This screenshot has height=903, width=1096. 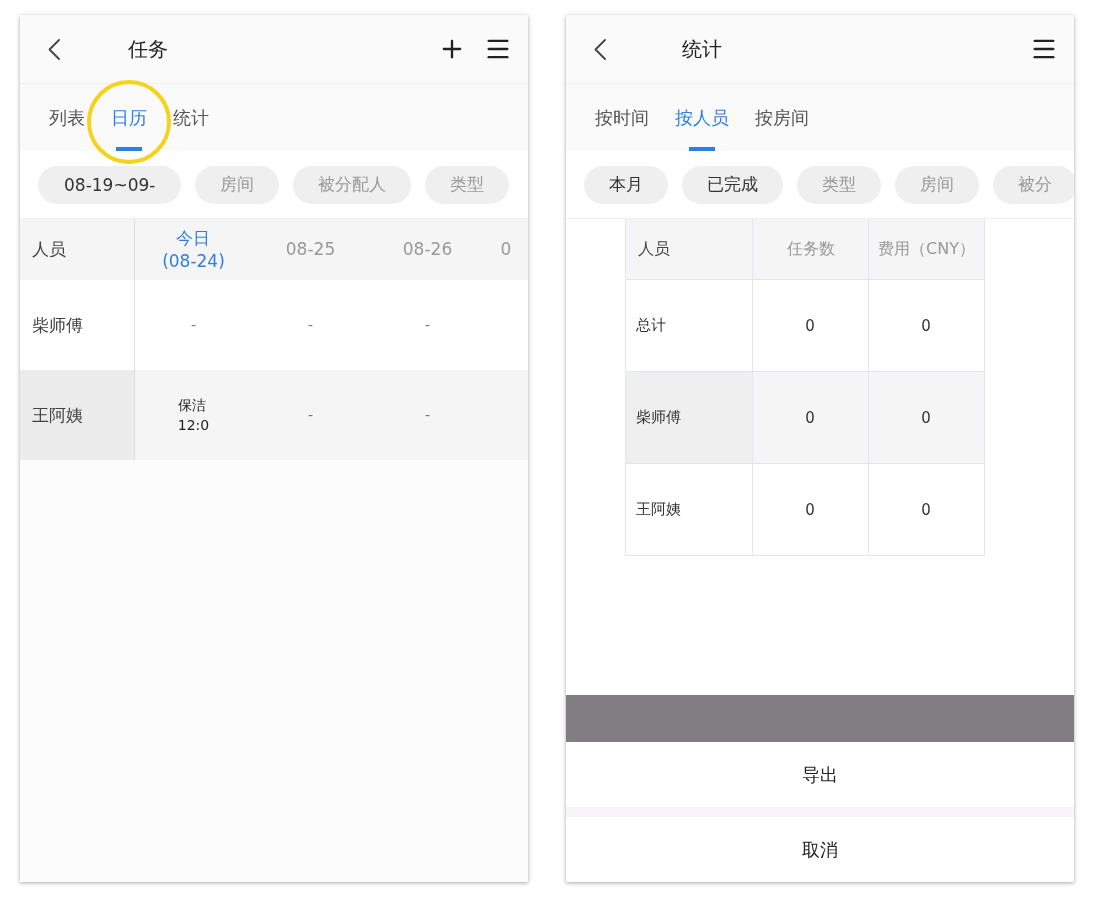 I want to click on date-header: 08-26, so click(x=427, y=250).